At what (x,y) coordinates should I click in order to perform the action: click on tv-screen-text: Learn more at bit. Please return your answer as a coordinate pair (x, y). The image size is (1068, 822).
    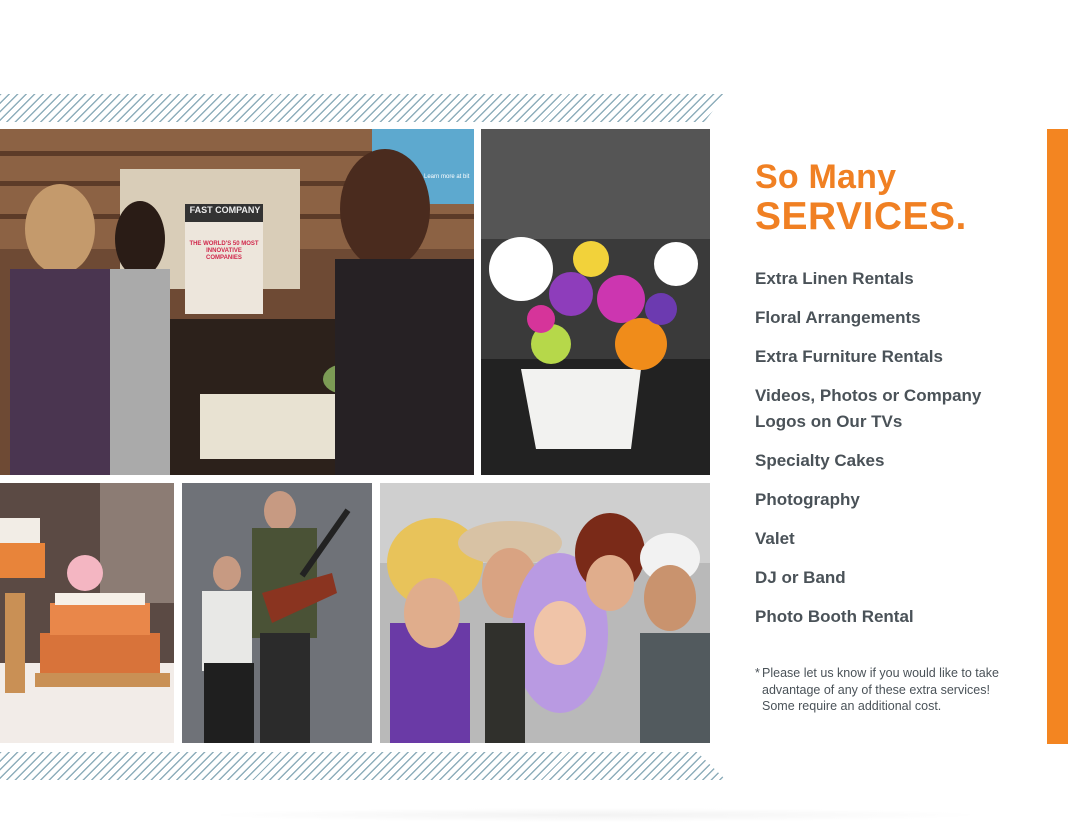
    Looking at the image, I should click on (447, 177).